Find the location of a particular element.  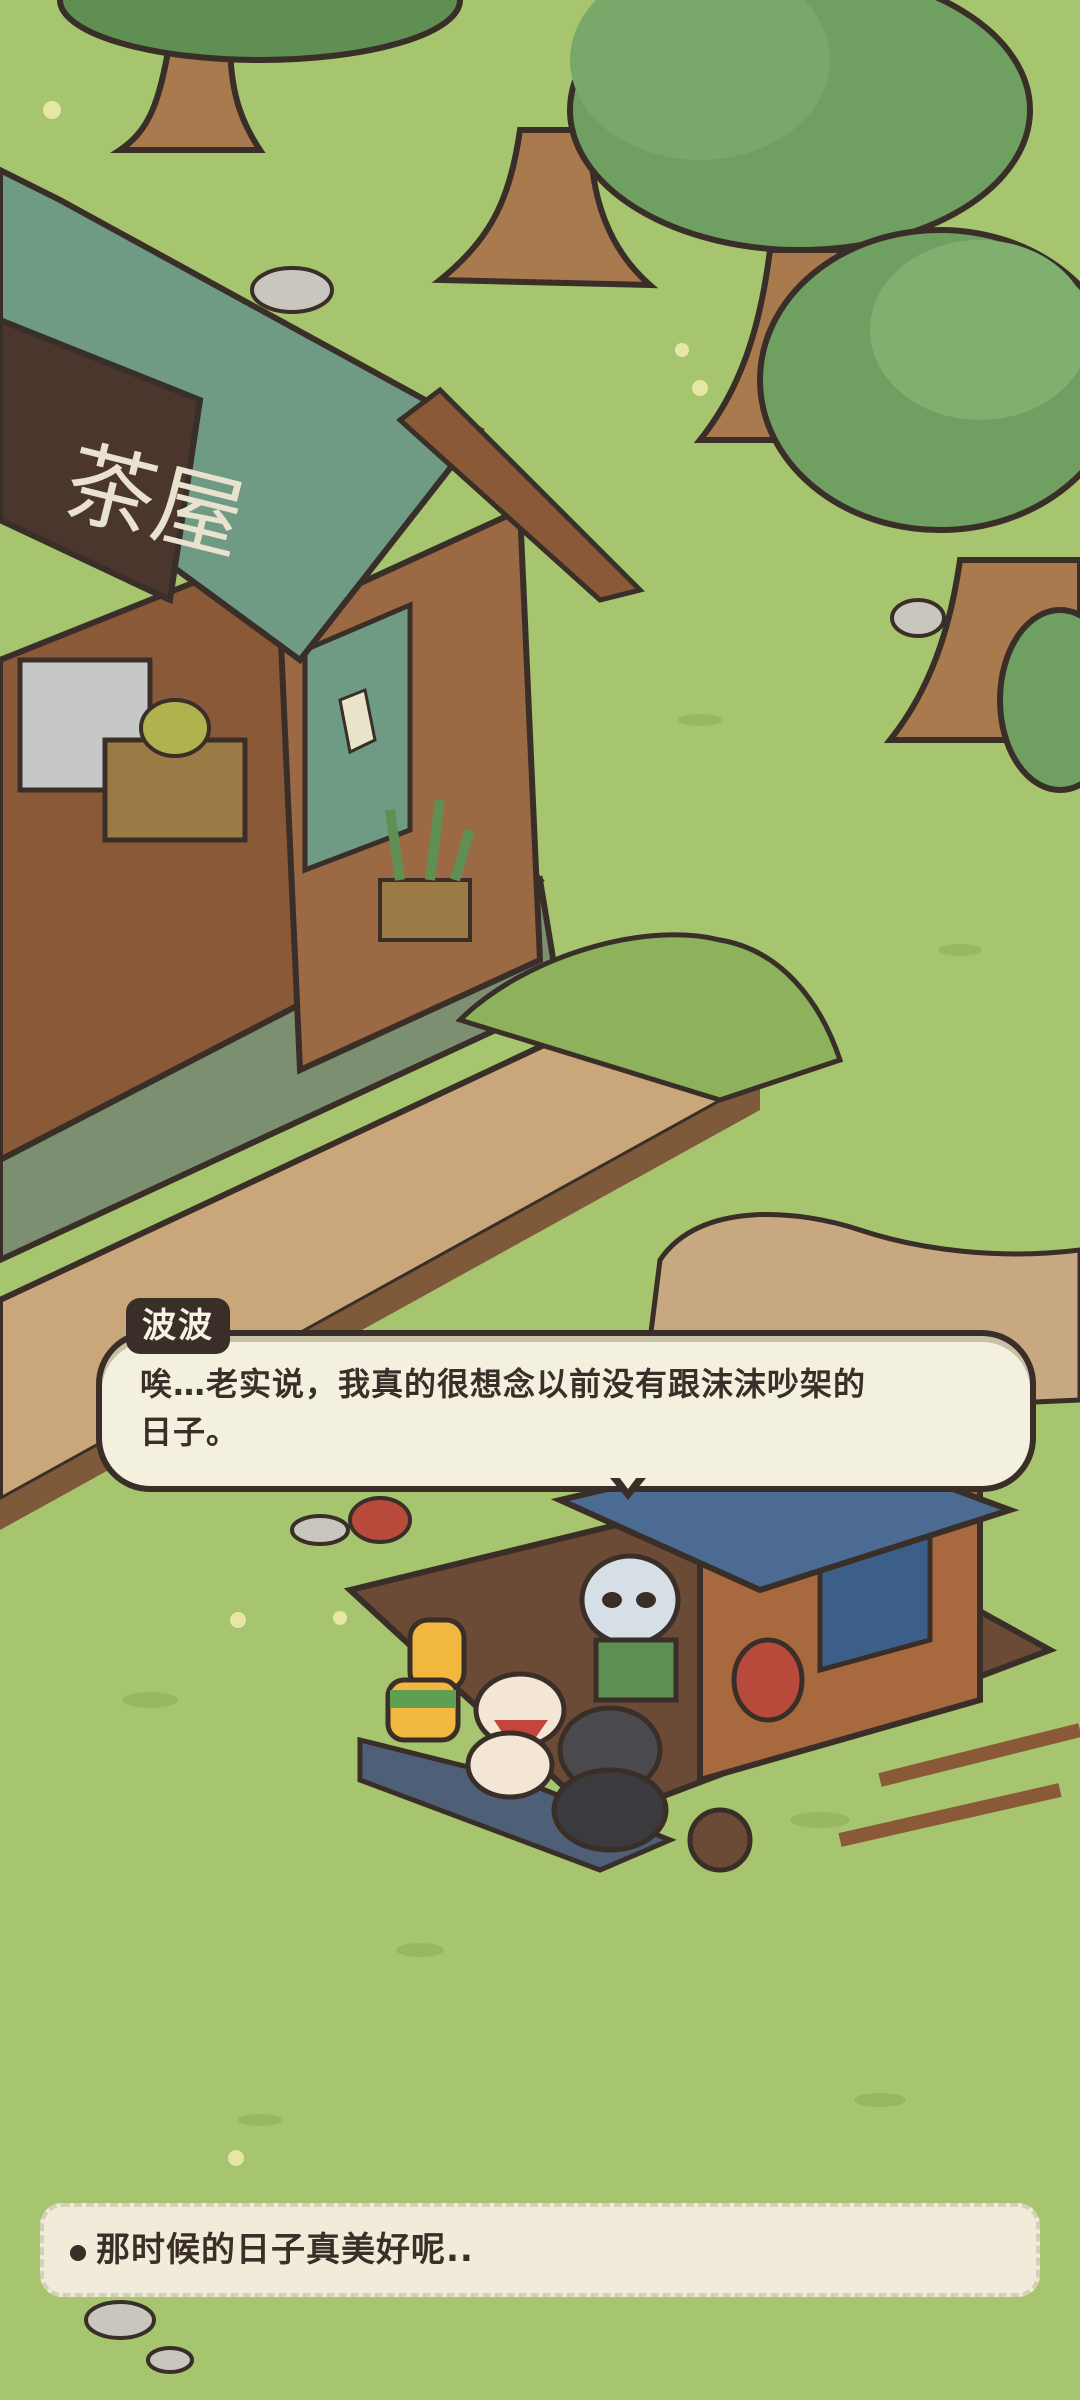

bullet-icon is located at coordinates (78, 2253).